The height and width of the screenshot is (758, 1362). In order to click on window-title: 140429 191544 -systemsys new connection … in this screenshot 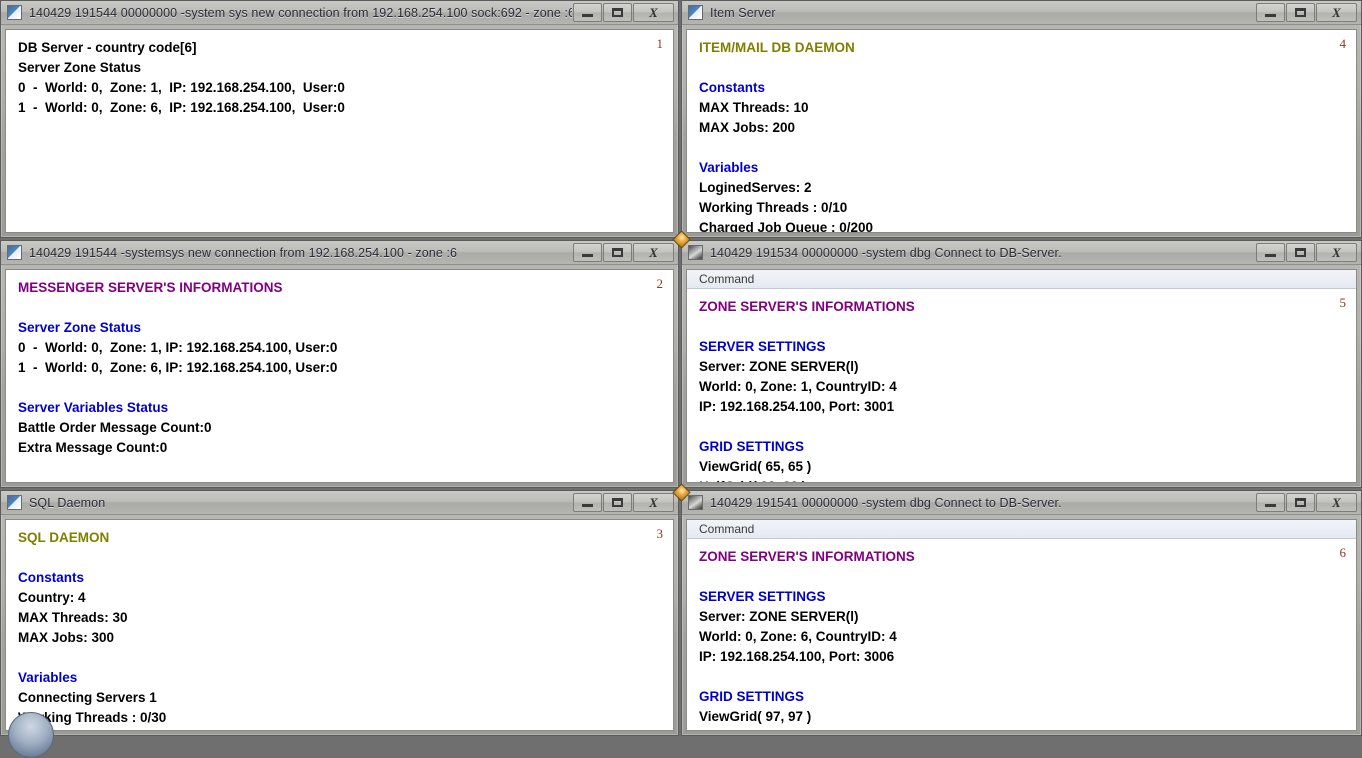, I will do `click(243, 252)`.